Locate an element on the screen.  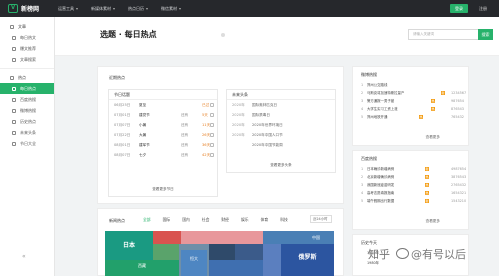
baidu-row: 4 高考志愿填报指南 热 1654321 is located at coordinates (410, 193).